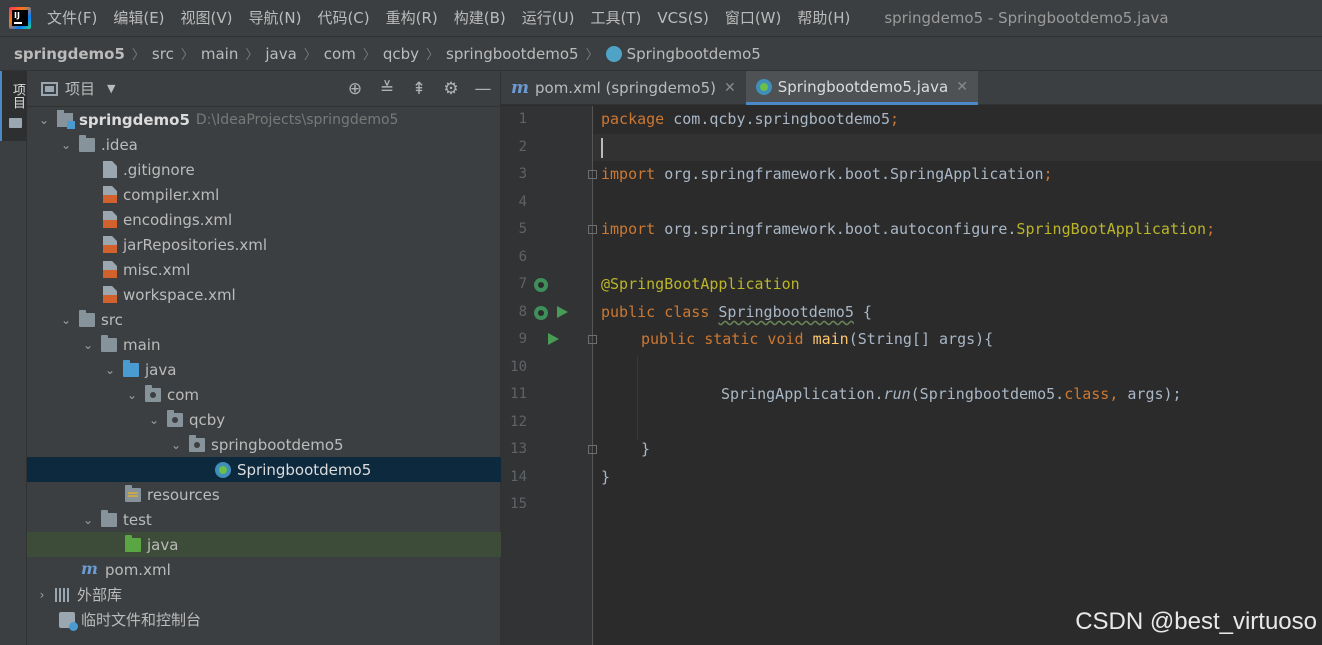 The height and width of the screenshot is (645, 1322). I want to click on spring-boot-class-icon, so click(613, 53).